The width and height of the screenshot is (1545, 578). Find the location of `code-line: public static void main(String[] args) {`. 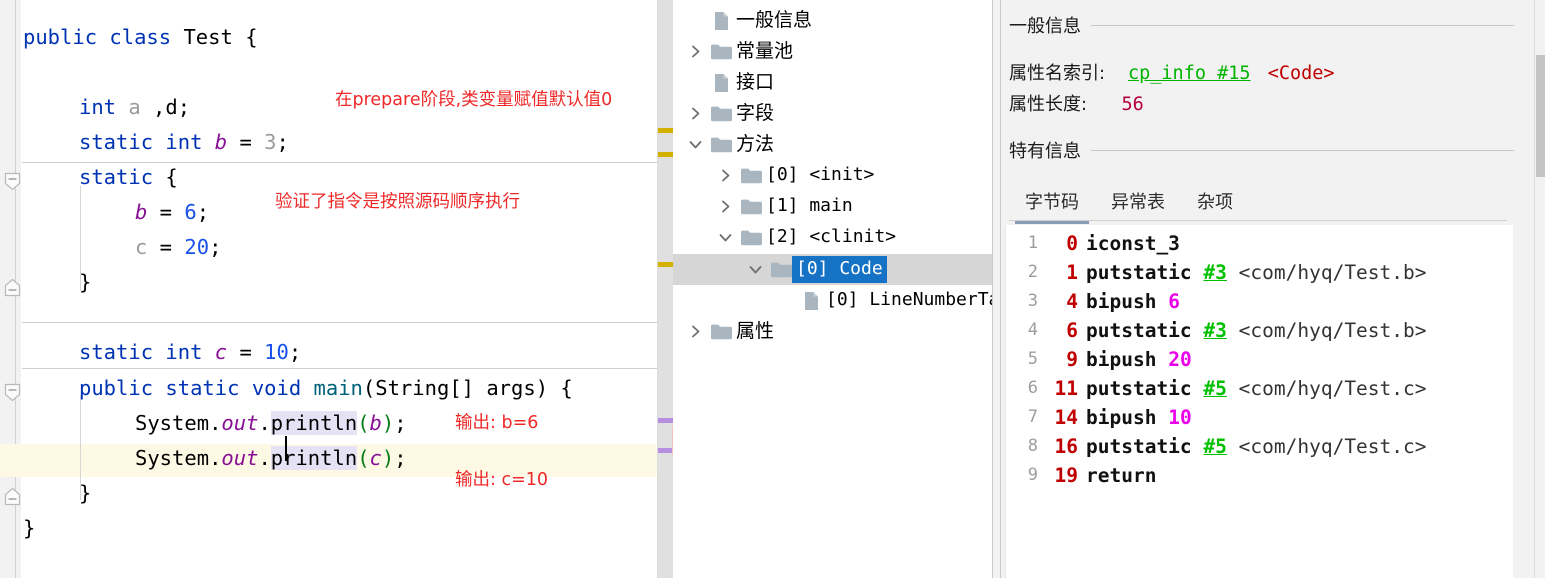

code-line: public static void main(String[] args) { is located at coordinates (326, 388).